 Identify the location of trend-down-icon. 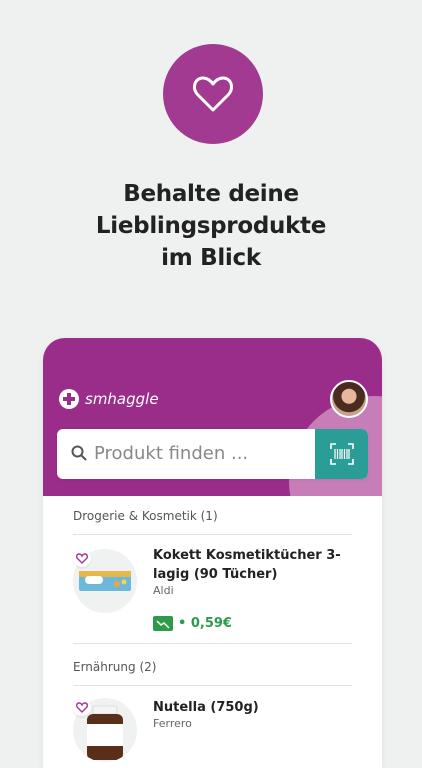
(163, 623).